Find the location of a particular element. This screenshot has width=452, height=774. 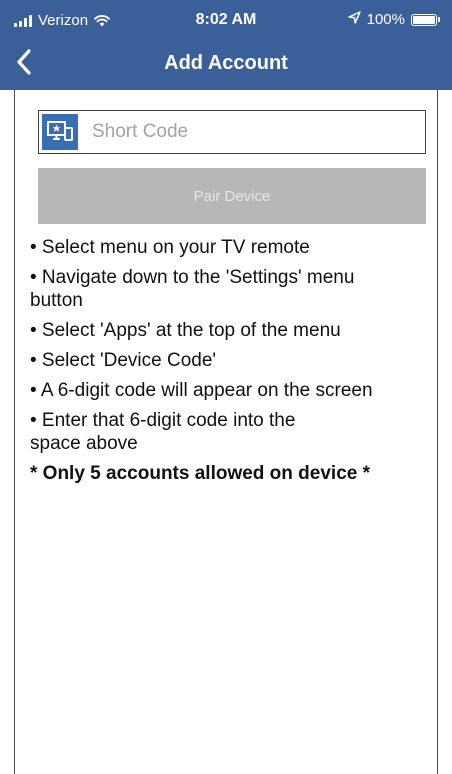

nav-bar: Add Account is located at coordinates (226, 65).